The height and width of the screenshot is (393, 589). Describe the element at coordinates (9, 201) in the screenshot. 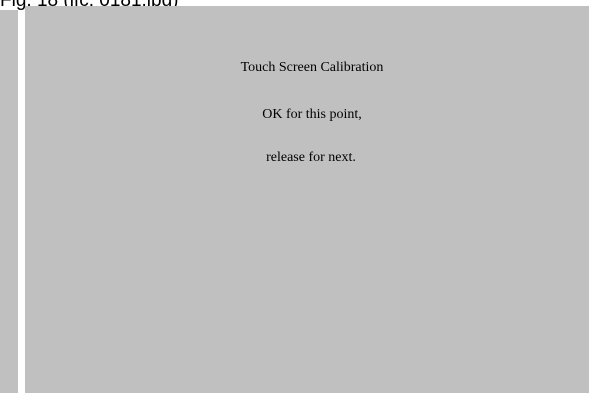

I see `left-screen-edge` at that location.